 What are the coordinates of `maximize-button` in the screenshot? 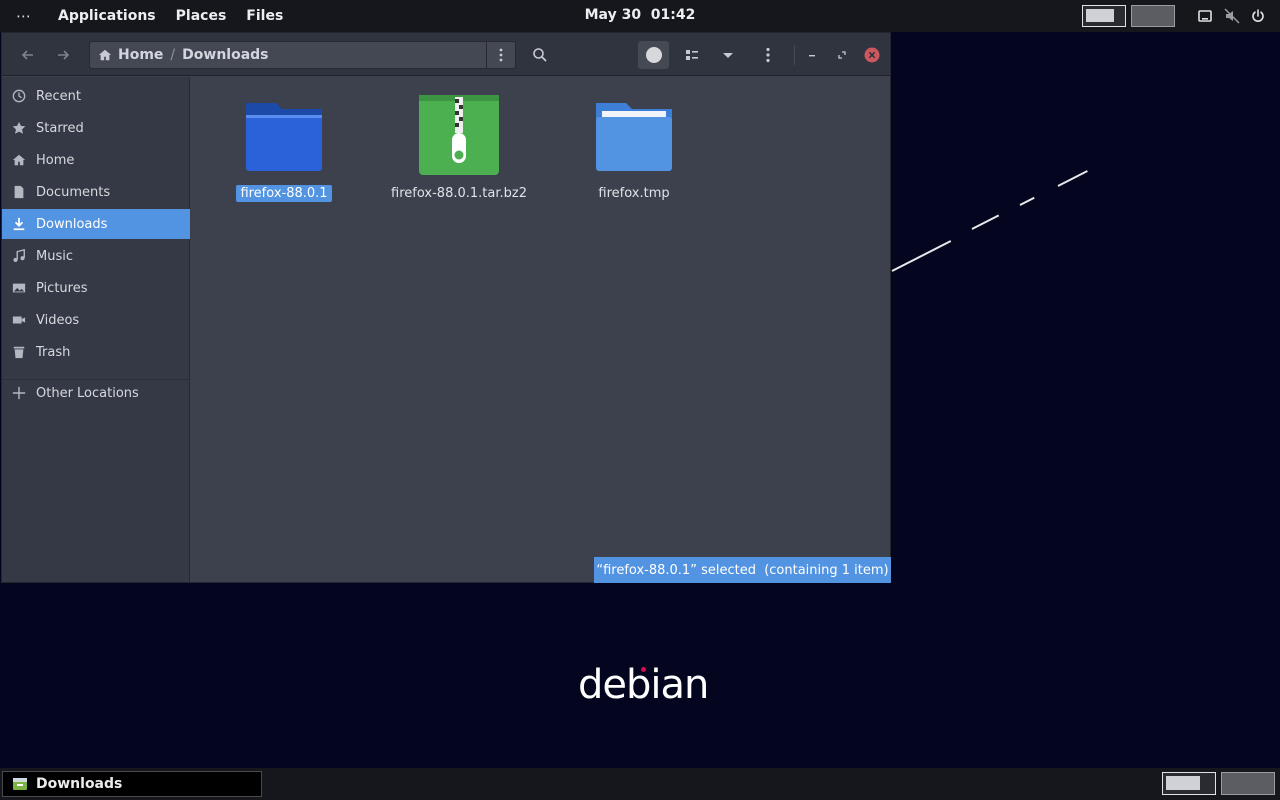 It's located at (842, 55).